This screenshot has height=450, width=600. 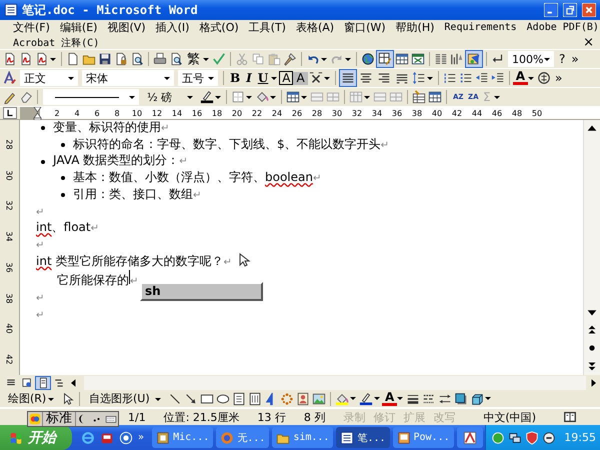 What do you see at coordinates (287, 399) in the screenshot?
I see `diagram-icon` at bounding box center [287, 399].